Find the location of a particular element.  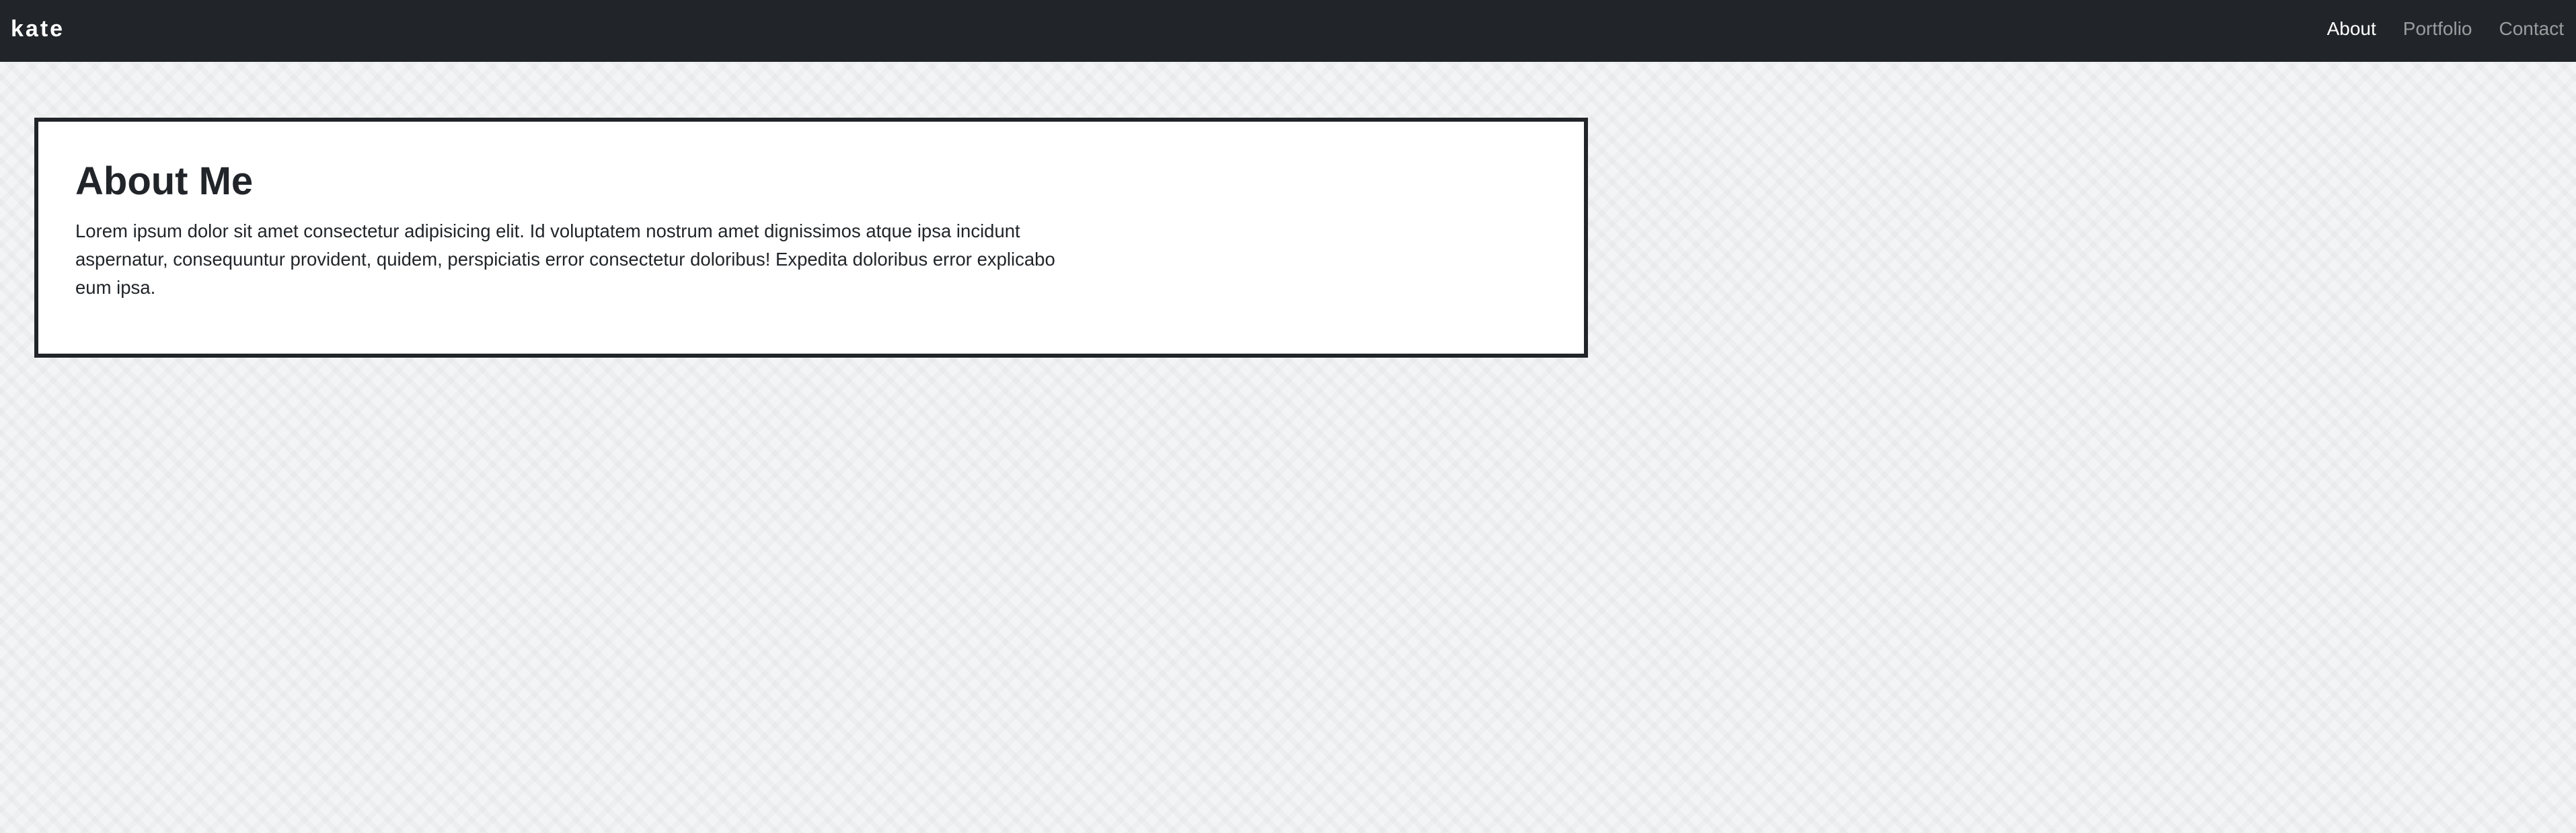

nav-links: About Portfolio Contact is located at coordinates (2432, 31).